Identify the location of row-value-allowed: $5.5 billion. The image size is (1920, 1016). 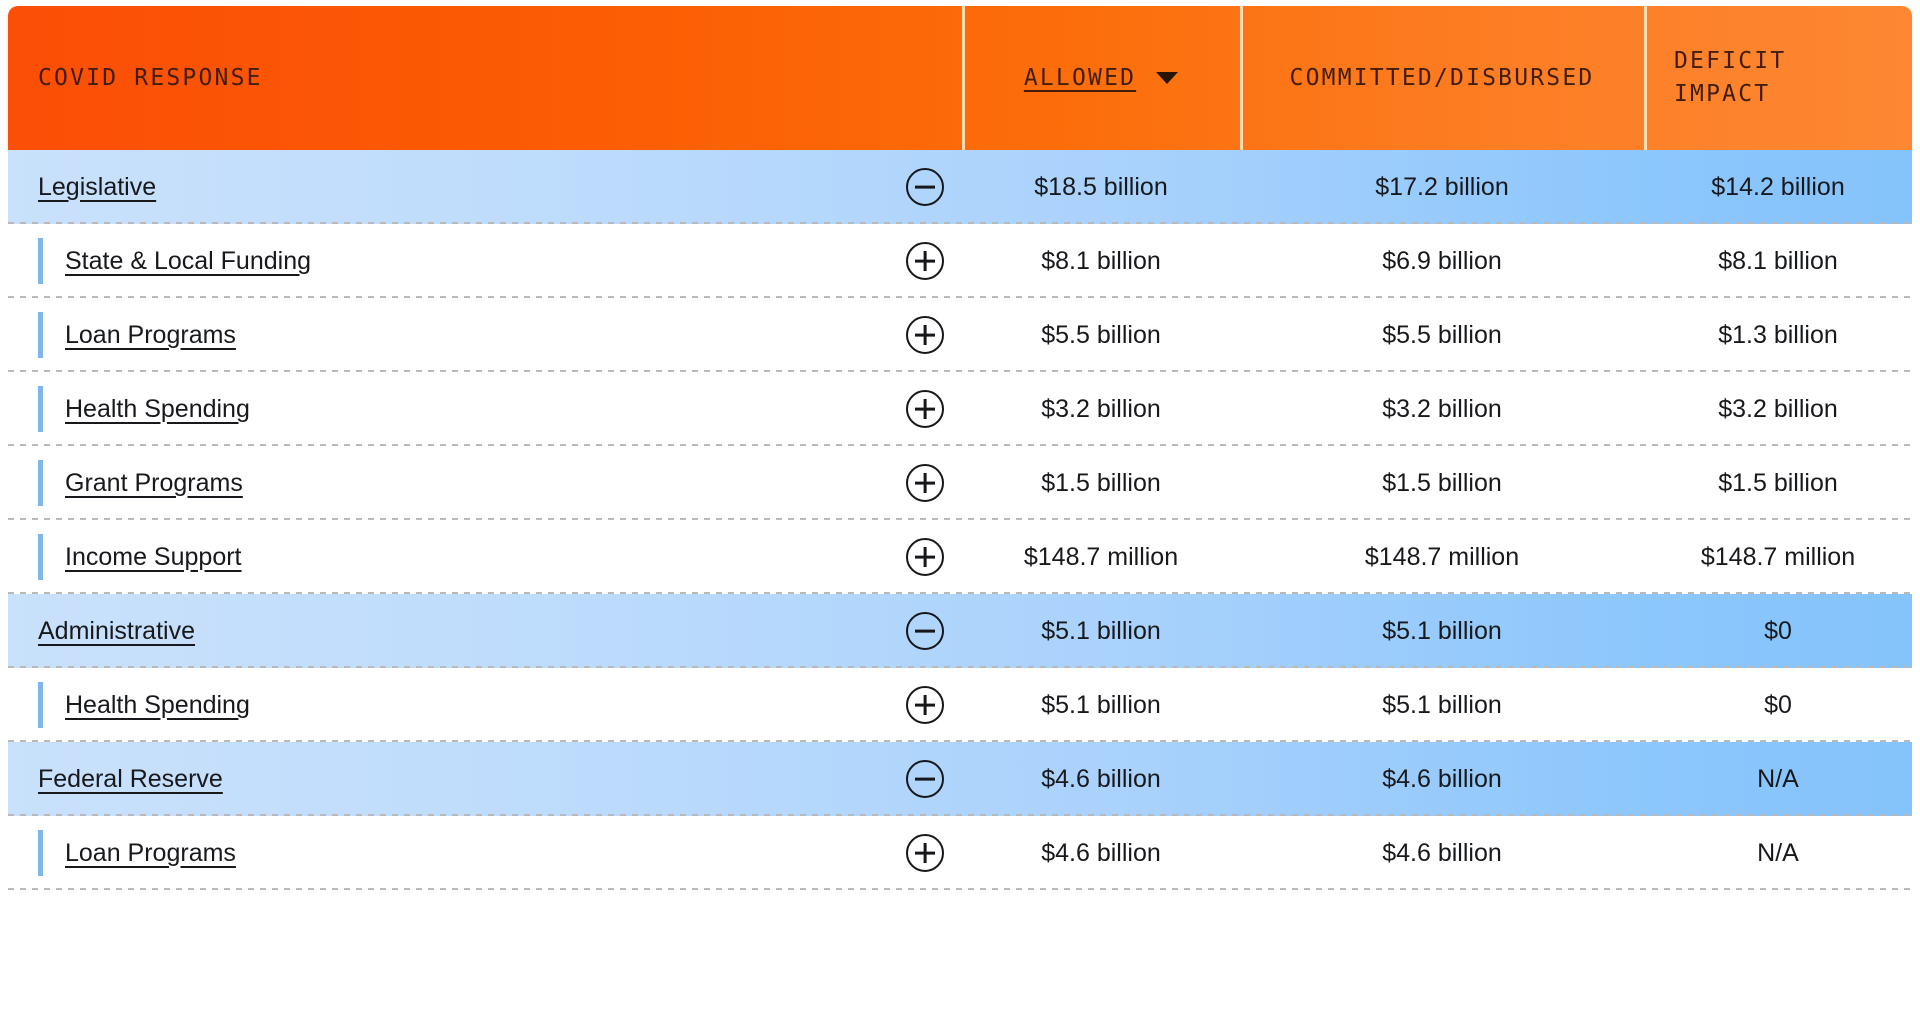
(1101, 334).